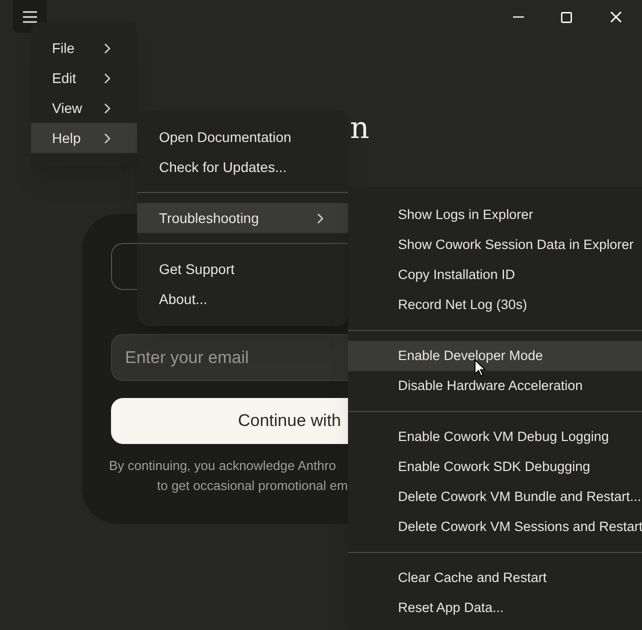 This screenshot has width=642, height=630. I want to click on menu-item: Show Logs in Explorer, so click(495, 215).